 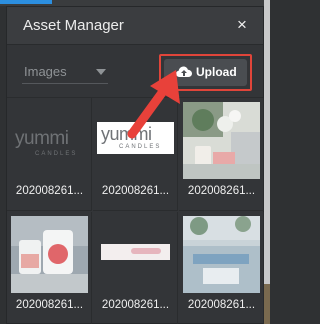 I want to click on banner-card, so click(x=135, y=252).